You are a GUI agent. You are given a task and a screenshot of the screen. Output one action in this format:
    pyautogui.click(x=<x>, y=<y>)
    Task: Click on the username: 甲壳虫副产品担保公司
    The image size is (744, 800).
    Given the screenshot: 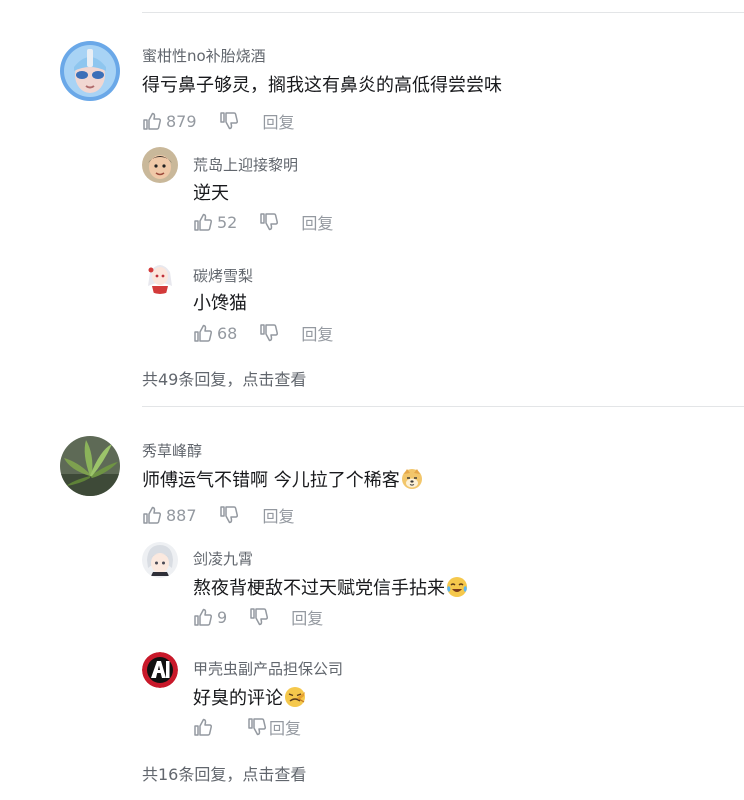 What is the action you would take?
    pyautogui.click(x=268, y=668)
    